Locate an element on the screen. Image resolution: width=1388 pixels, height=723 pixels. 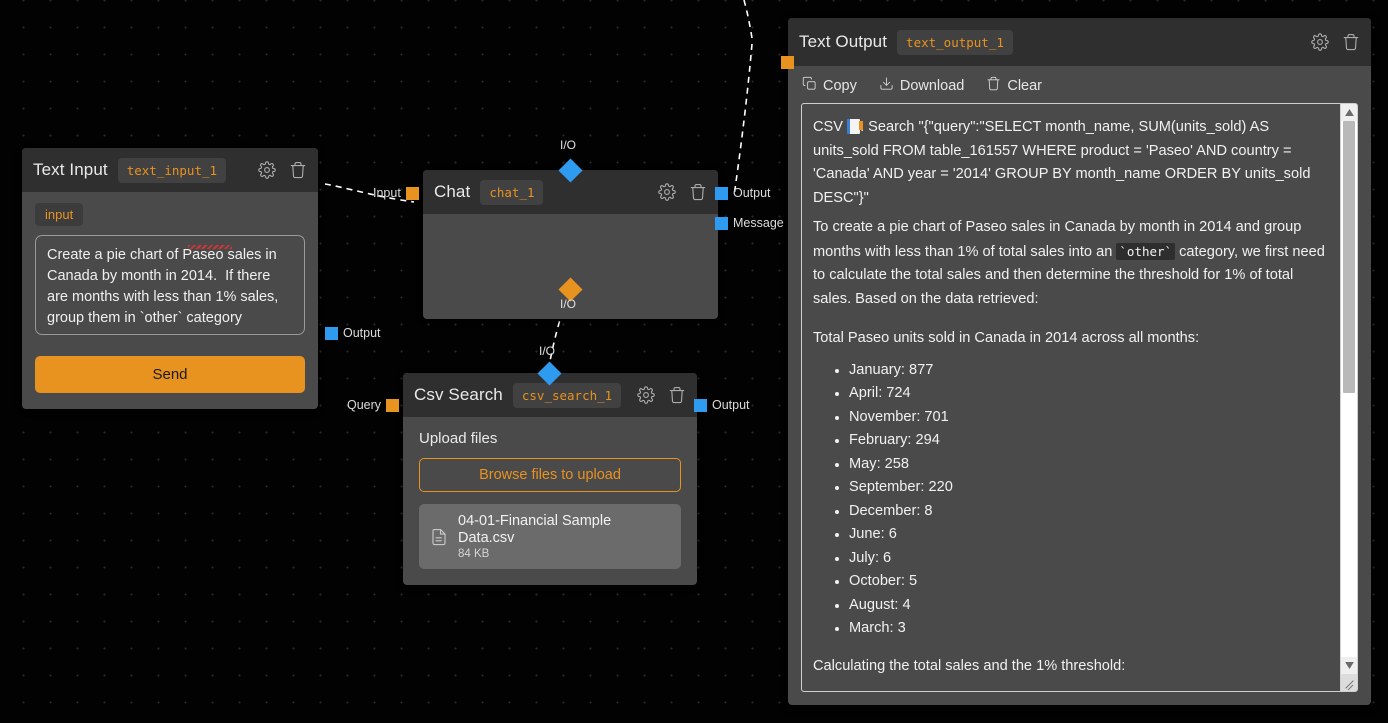
node-header: Text Input text_input_1 is located at coordinates (170, 170).